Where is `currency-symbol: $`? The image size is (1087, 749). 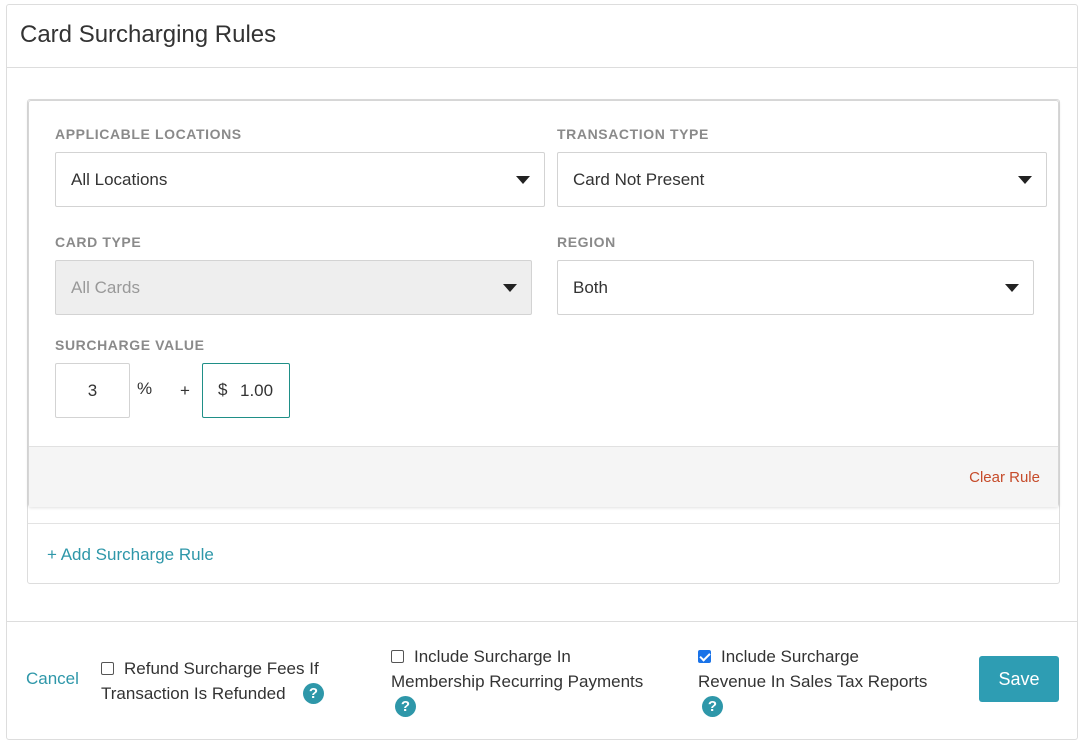
currency-symbol: $ is located at coordinates (223, 389).